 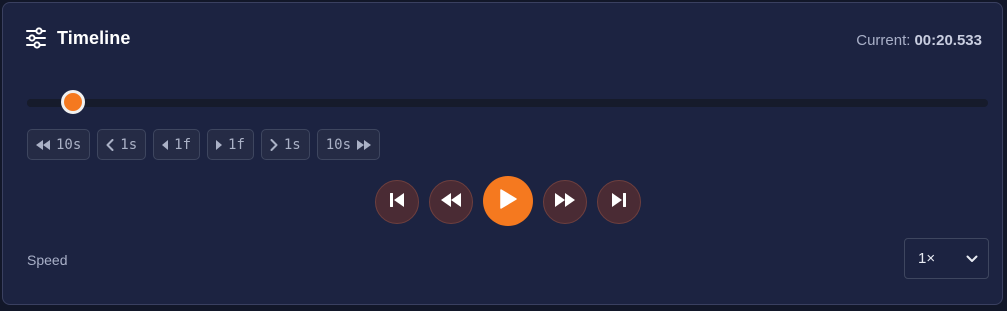 I want to click on rewind-button, so click(x=451, y=202).